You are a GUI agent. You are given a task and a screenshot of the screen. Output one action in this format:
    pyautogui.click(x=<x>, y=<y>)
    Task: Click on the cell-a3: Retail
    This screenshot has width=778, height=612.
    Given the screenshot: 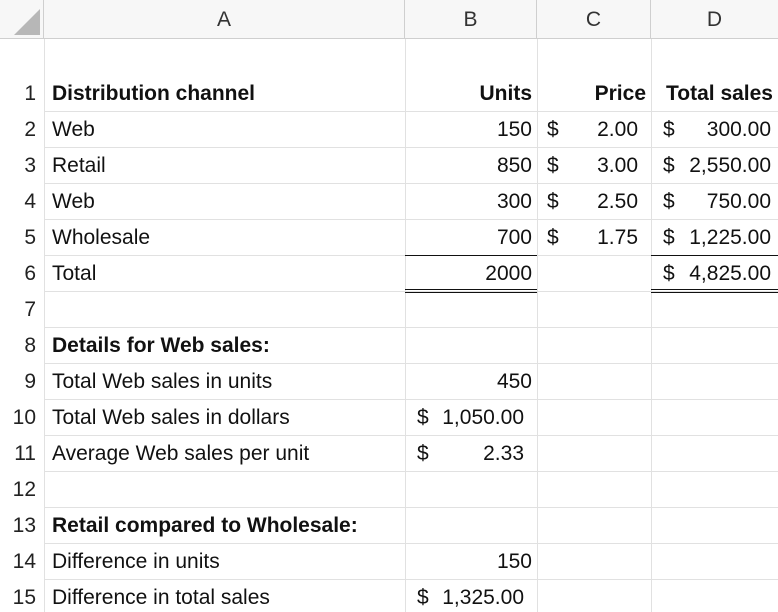 What is the action you would take?
    pyautogui.click(x=227, y=165)
    